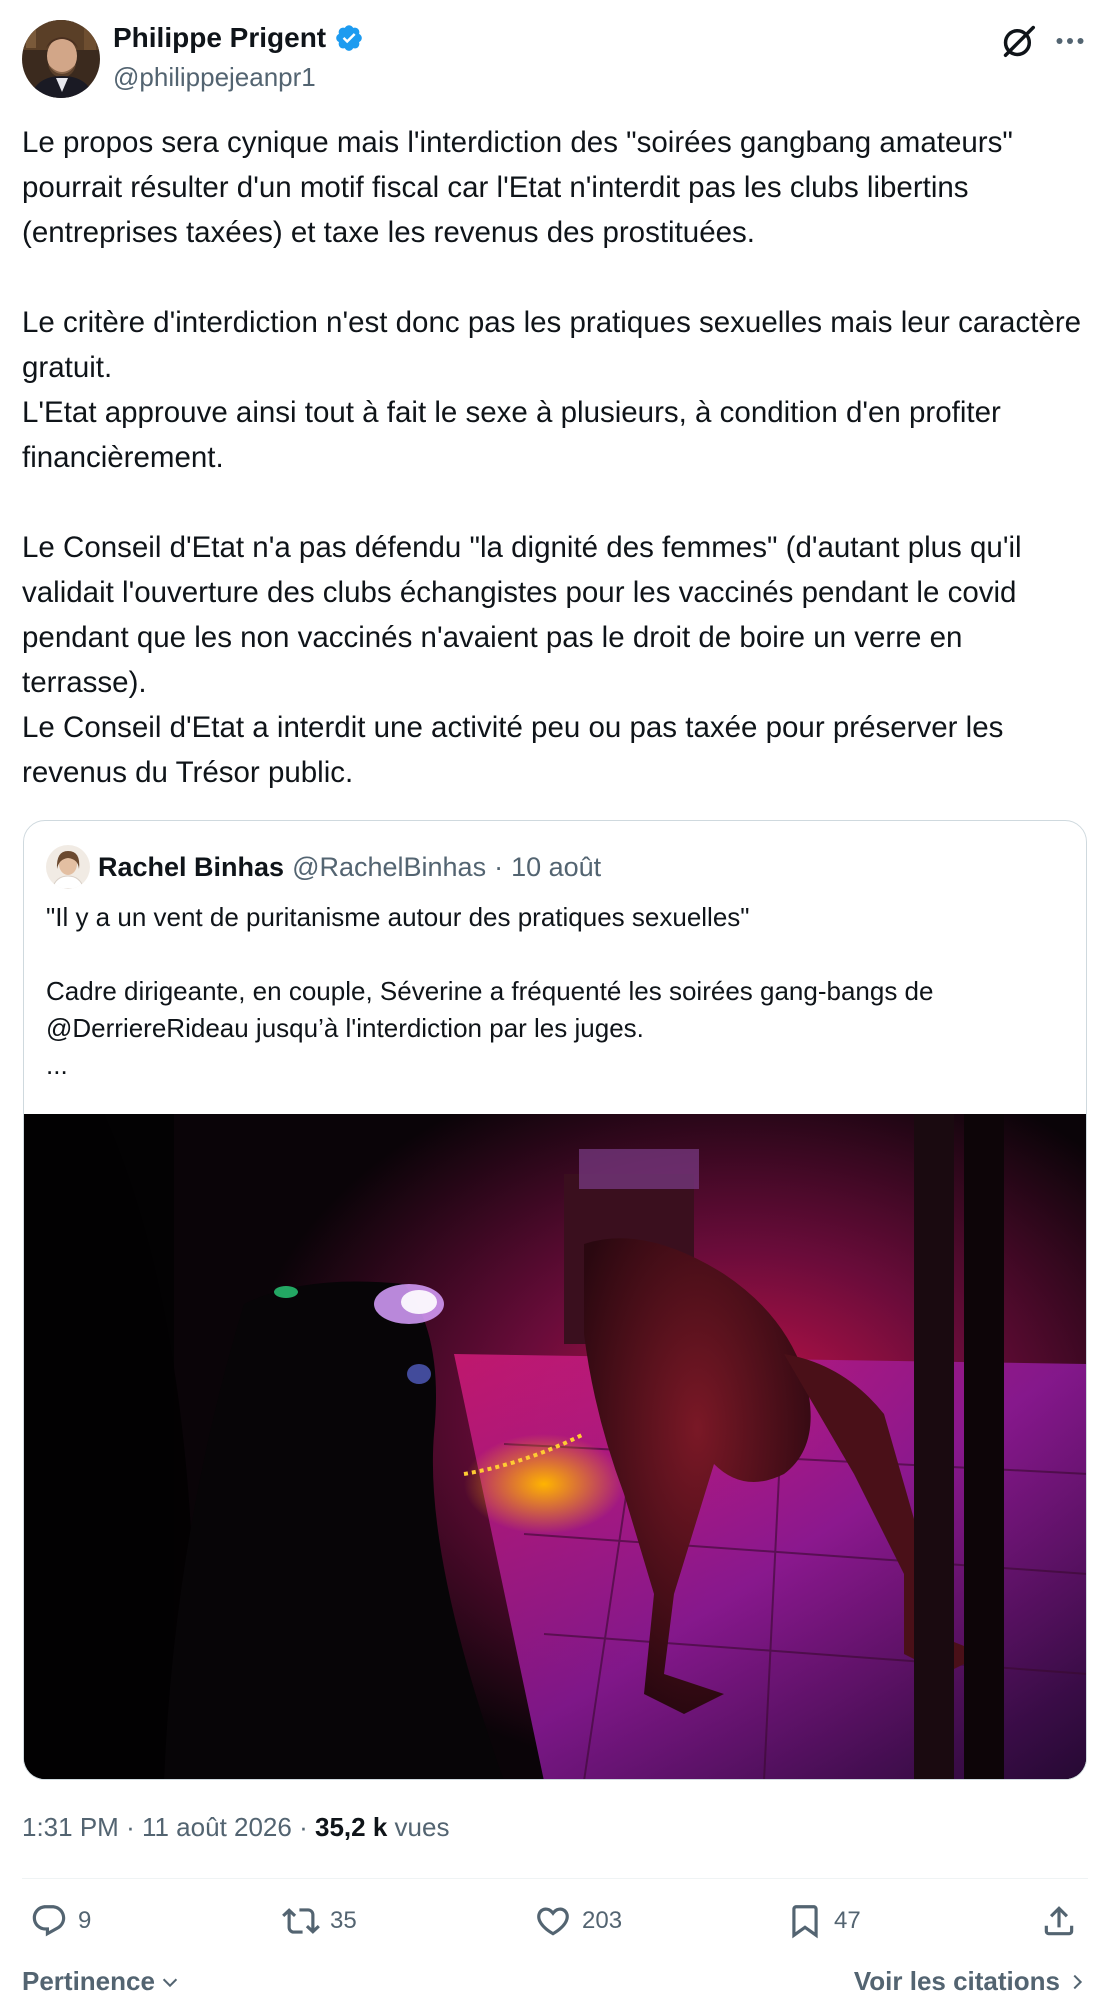  What do you see at coordinates (49, 1921) in the screenshot?
I see `reply-icon` at bounding box center [49, 1921].